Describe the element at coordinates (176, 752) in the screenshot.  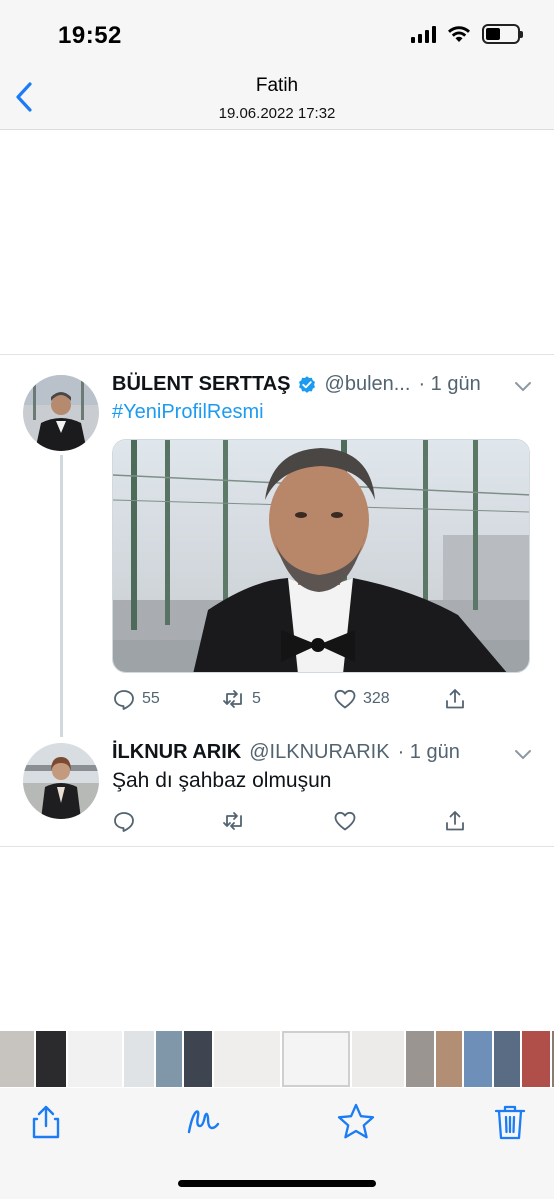
I see `reply-author-name: İLKNUR ARIK` at that location.